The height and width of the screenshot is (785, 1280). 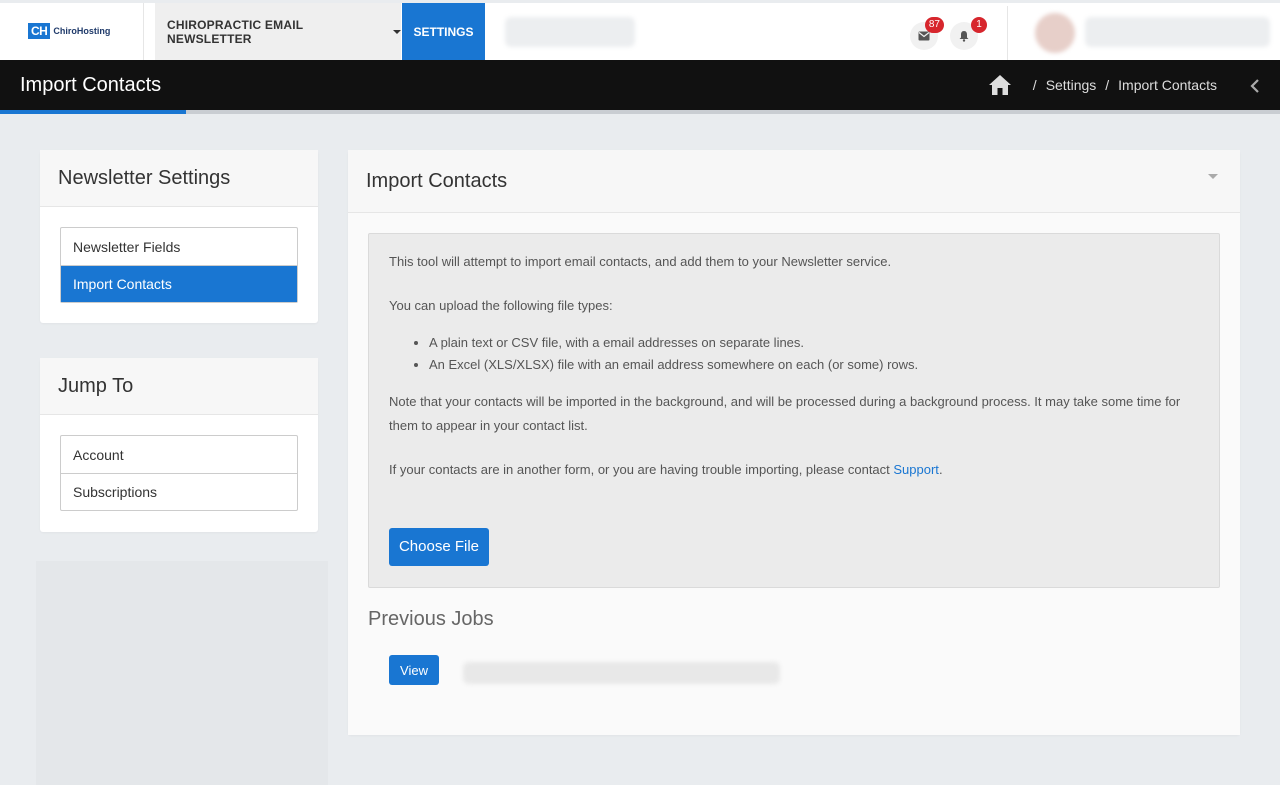 I want to click on jump-to-list: Account Subscriptions, so click(x=179, y=473).